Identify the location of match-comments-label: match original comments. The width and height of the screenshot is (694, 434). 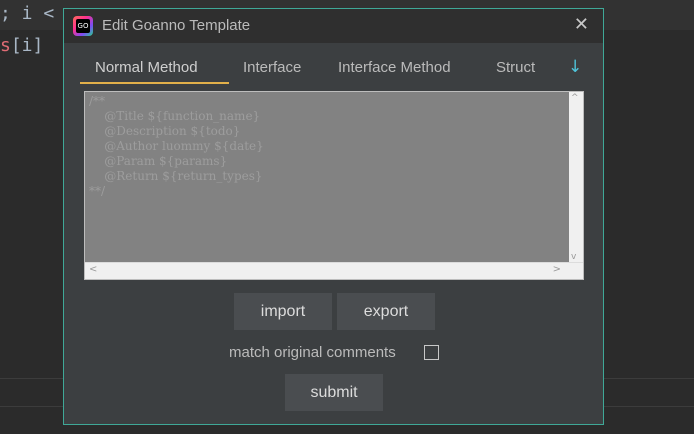
(312, 352).